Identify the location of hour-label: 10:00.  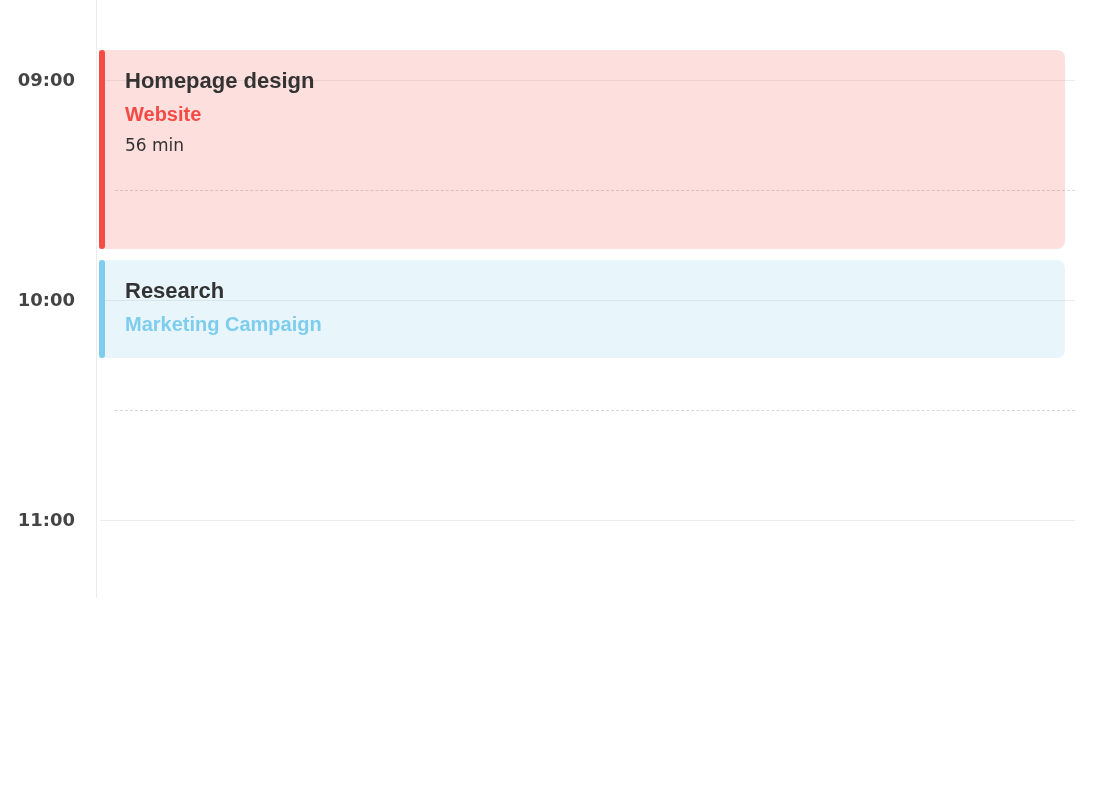
(45, 300).